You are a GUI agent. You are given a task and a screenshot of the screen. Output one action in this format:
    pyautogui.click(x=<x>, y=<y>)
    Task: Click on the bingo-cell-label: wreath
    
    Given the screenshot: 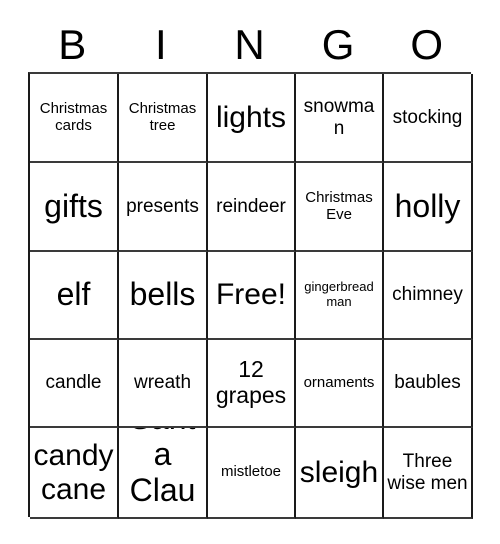 What is the action you would take?
    pyautogui.click(x=162, y=383)
    